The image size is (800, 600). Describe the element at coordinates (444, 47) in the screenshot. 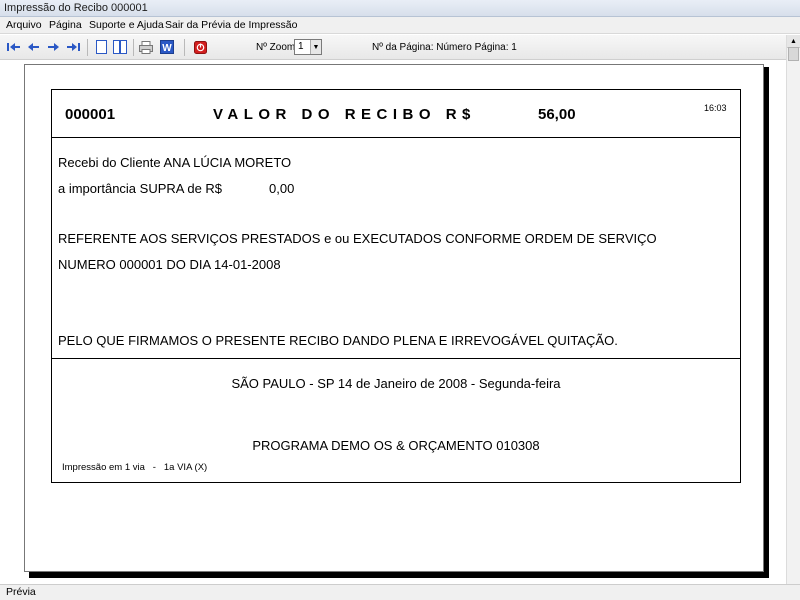

I see `page-info: Nº da Página: Número Página: 1` at that location.